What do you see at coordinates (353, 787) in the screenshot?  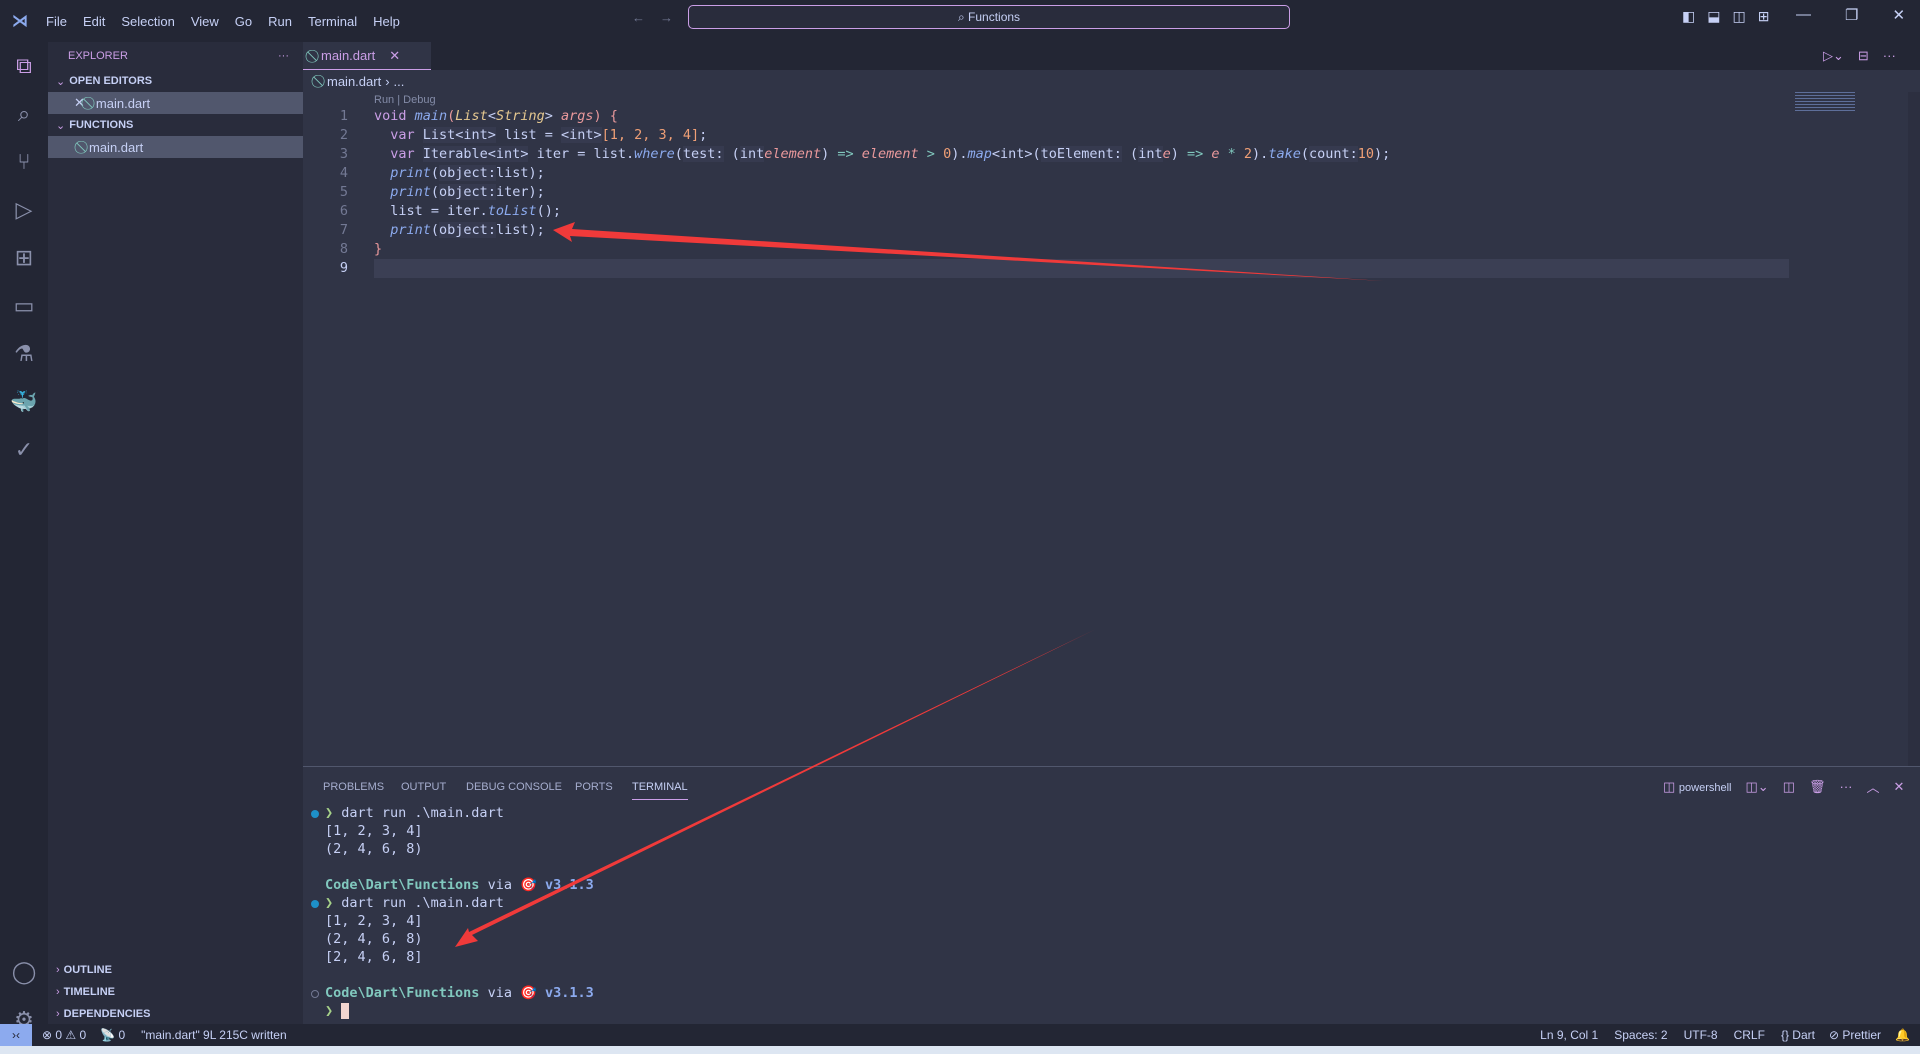 I see `tab-problems: PROBLEMS` at bounding box center [353, 787].